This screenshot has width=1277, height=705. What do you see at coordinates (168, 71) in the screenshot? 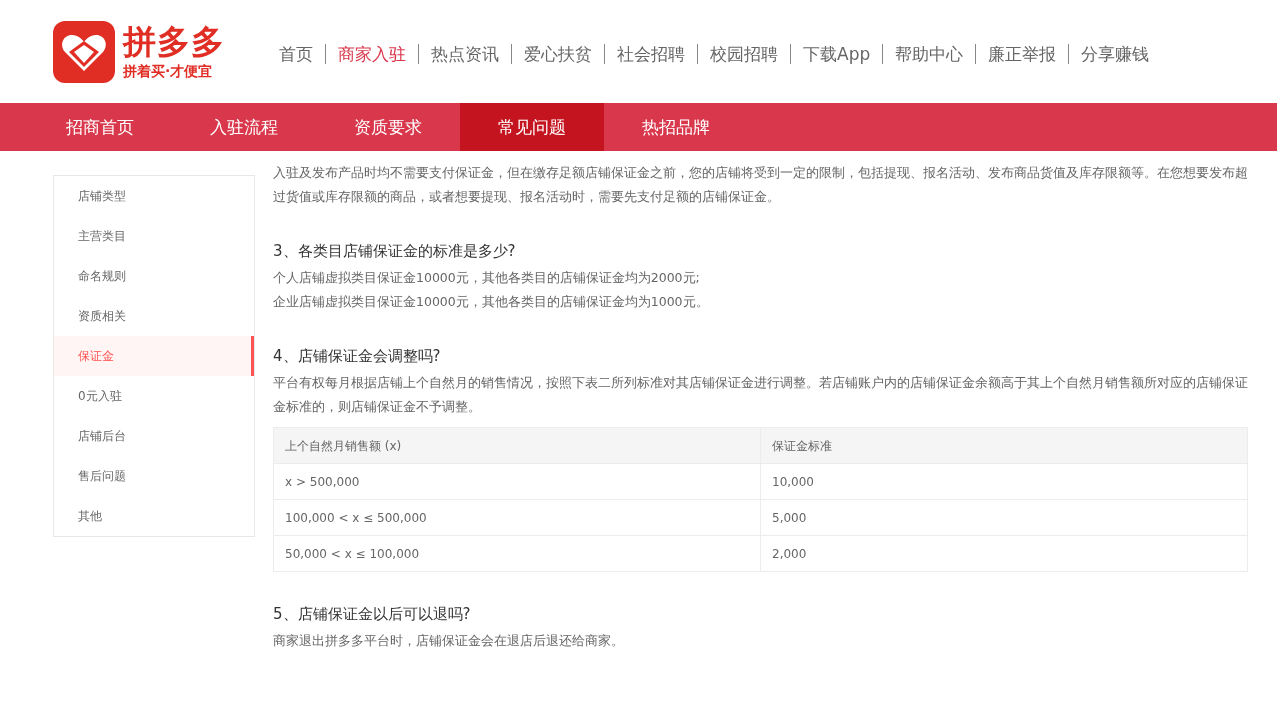
I see `logo-slogan: 拼着买·才便宜` at bounding box center [168, 71].